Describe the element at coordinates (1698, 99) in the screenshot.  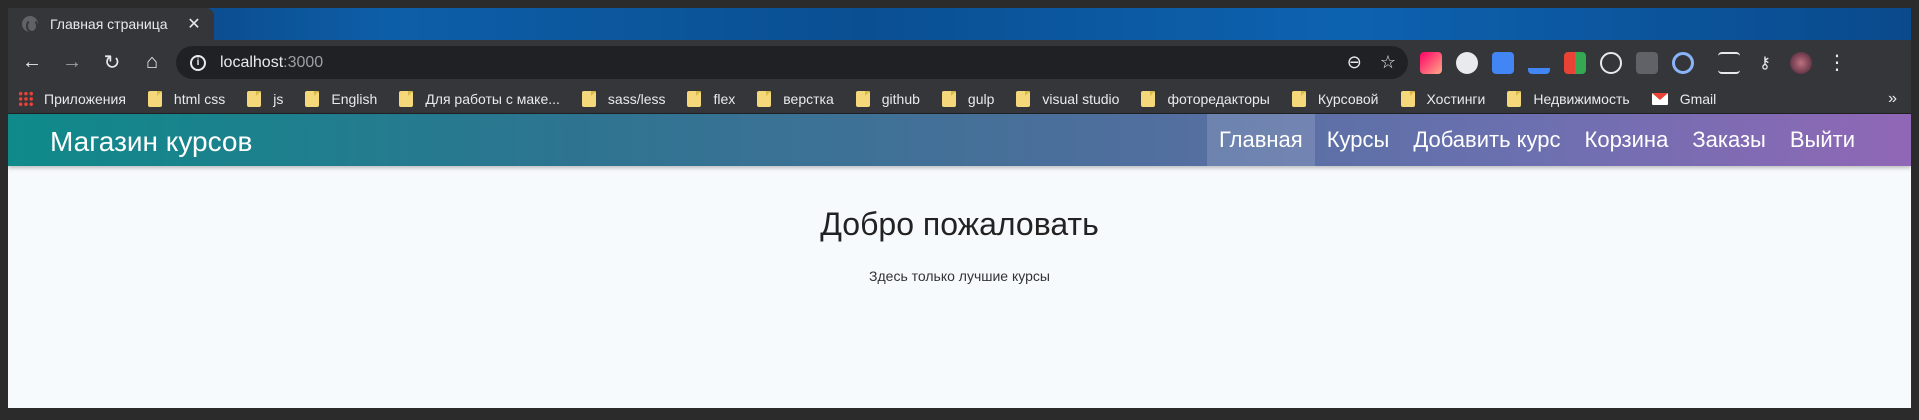
I see `bookmark-label: Gmail` at that location.